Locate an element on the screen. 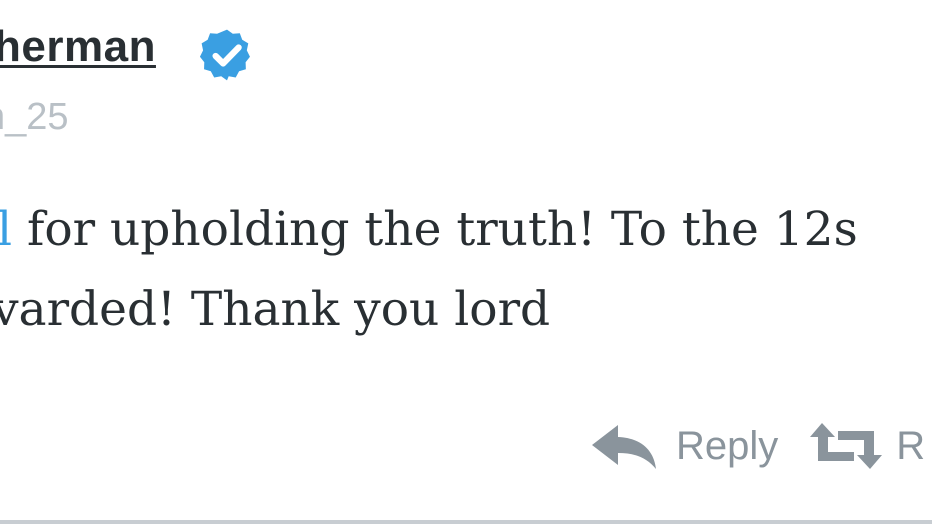 The image size is (932, 524). reply-button: Reply is located at coordinates (684, 446).